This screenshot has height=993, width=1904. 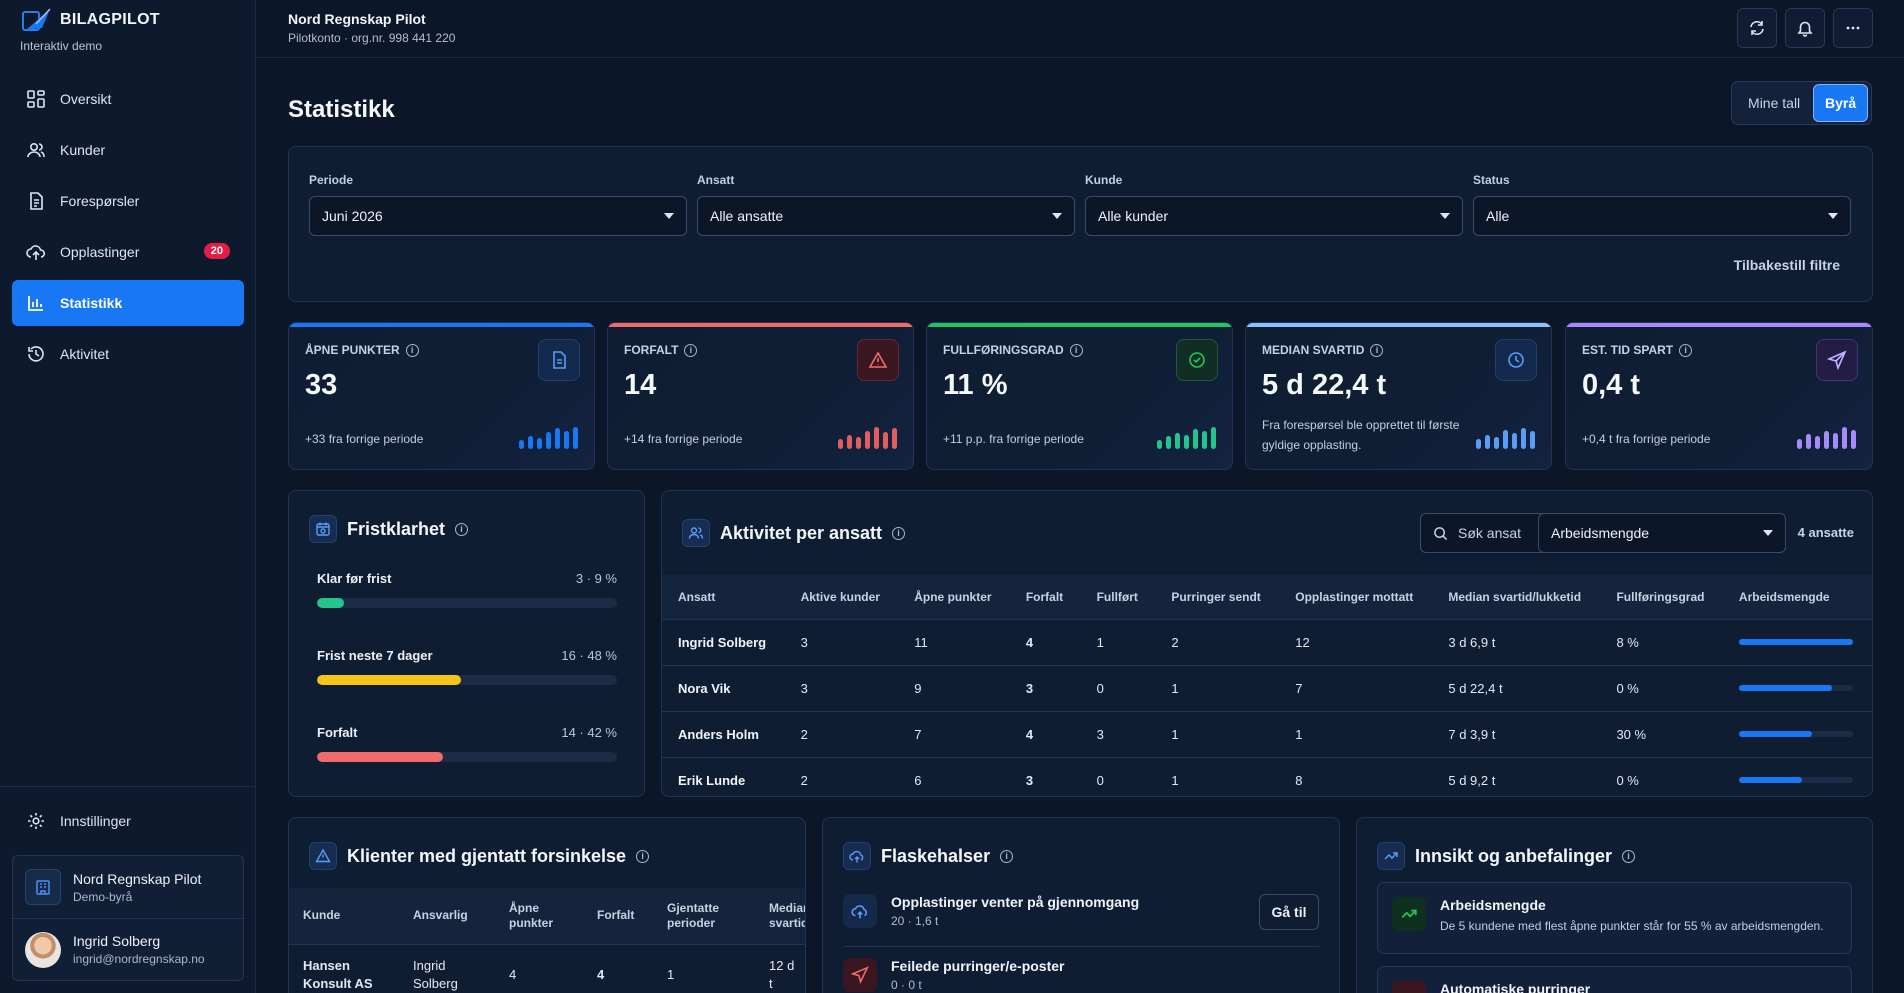 I want to click on cell-line: Konsult AS, so click(x=338, y=983).